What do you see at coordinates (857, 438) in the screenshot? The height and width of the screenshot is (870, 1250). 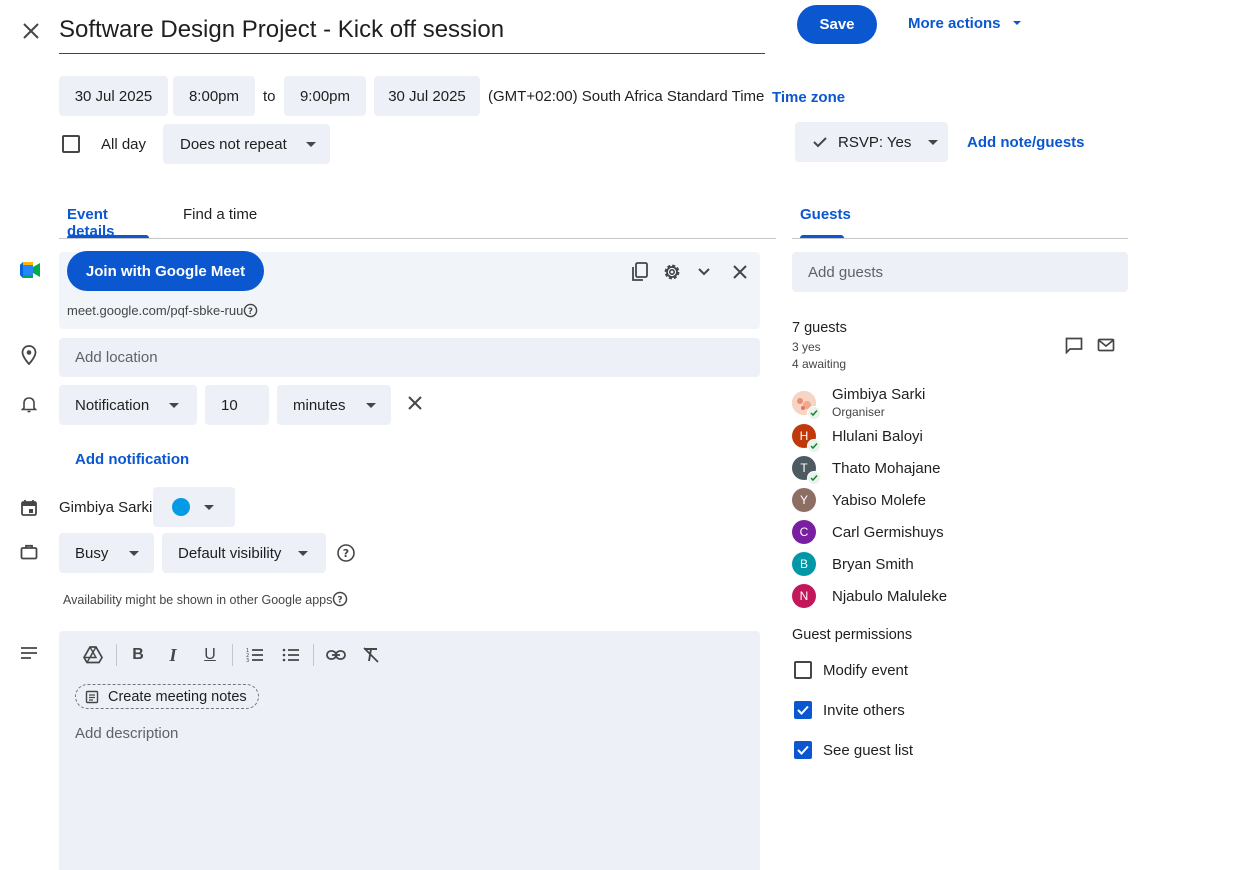 I see `guest-row: H Hlulani Baloyi` at bounding box center [857, 438].